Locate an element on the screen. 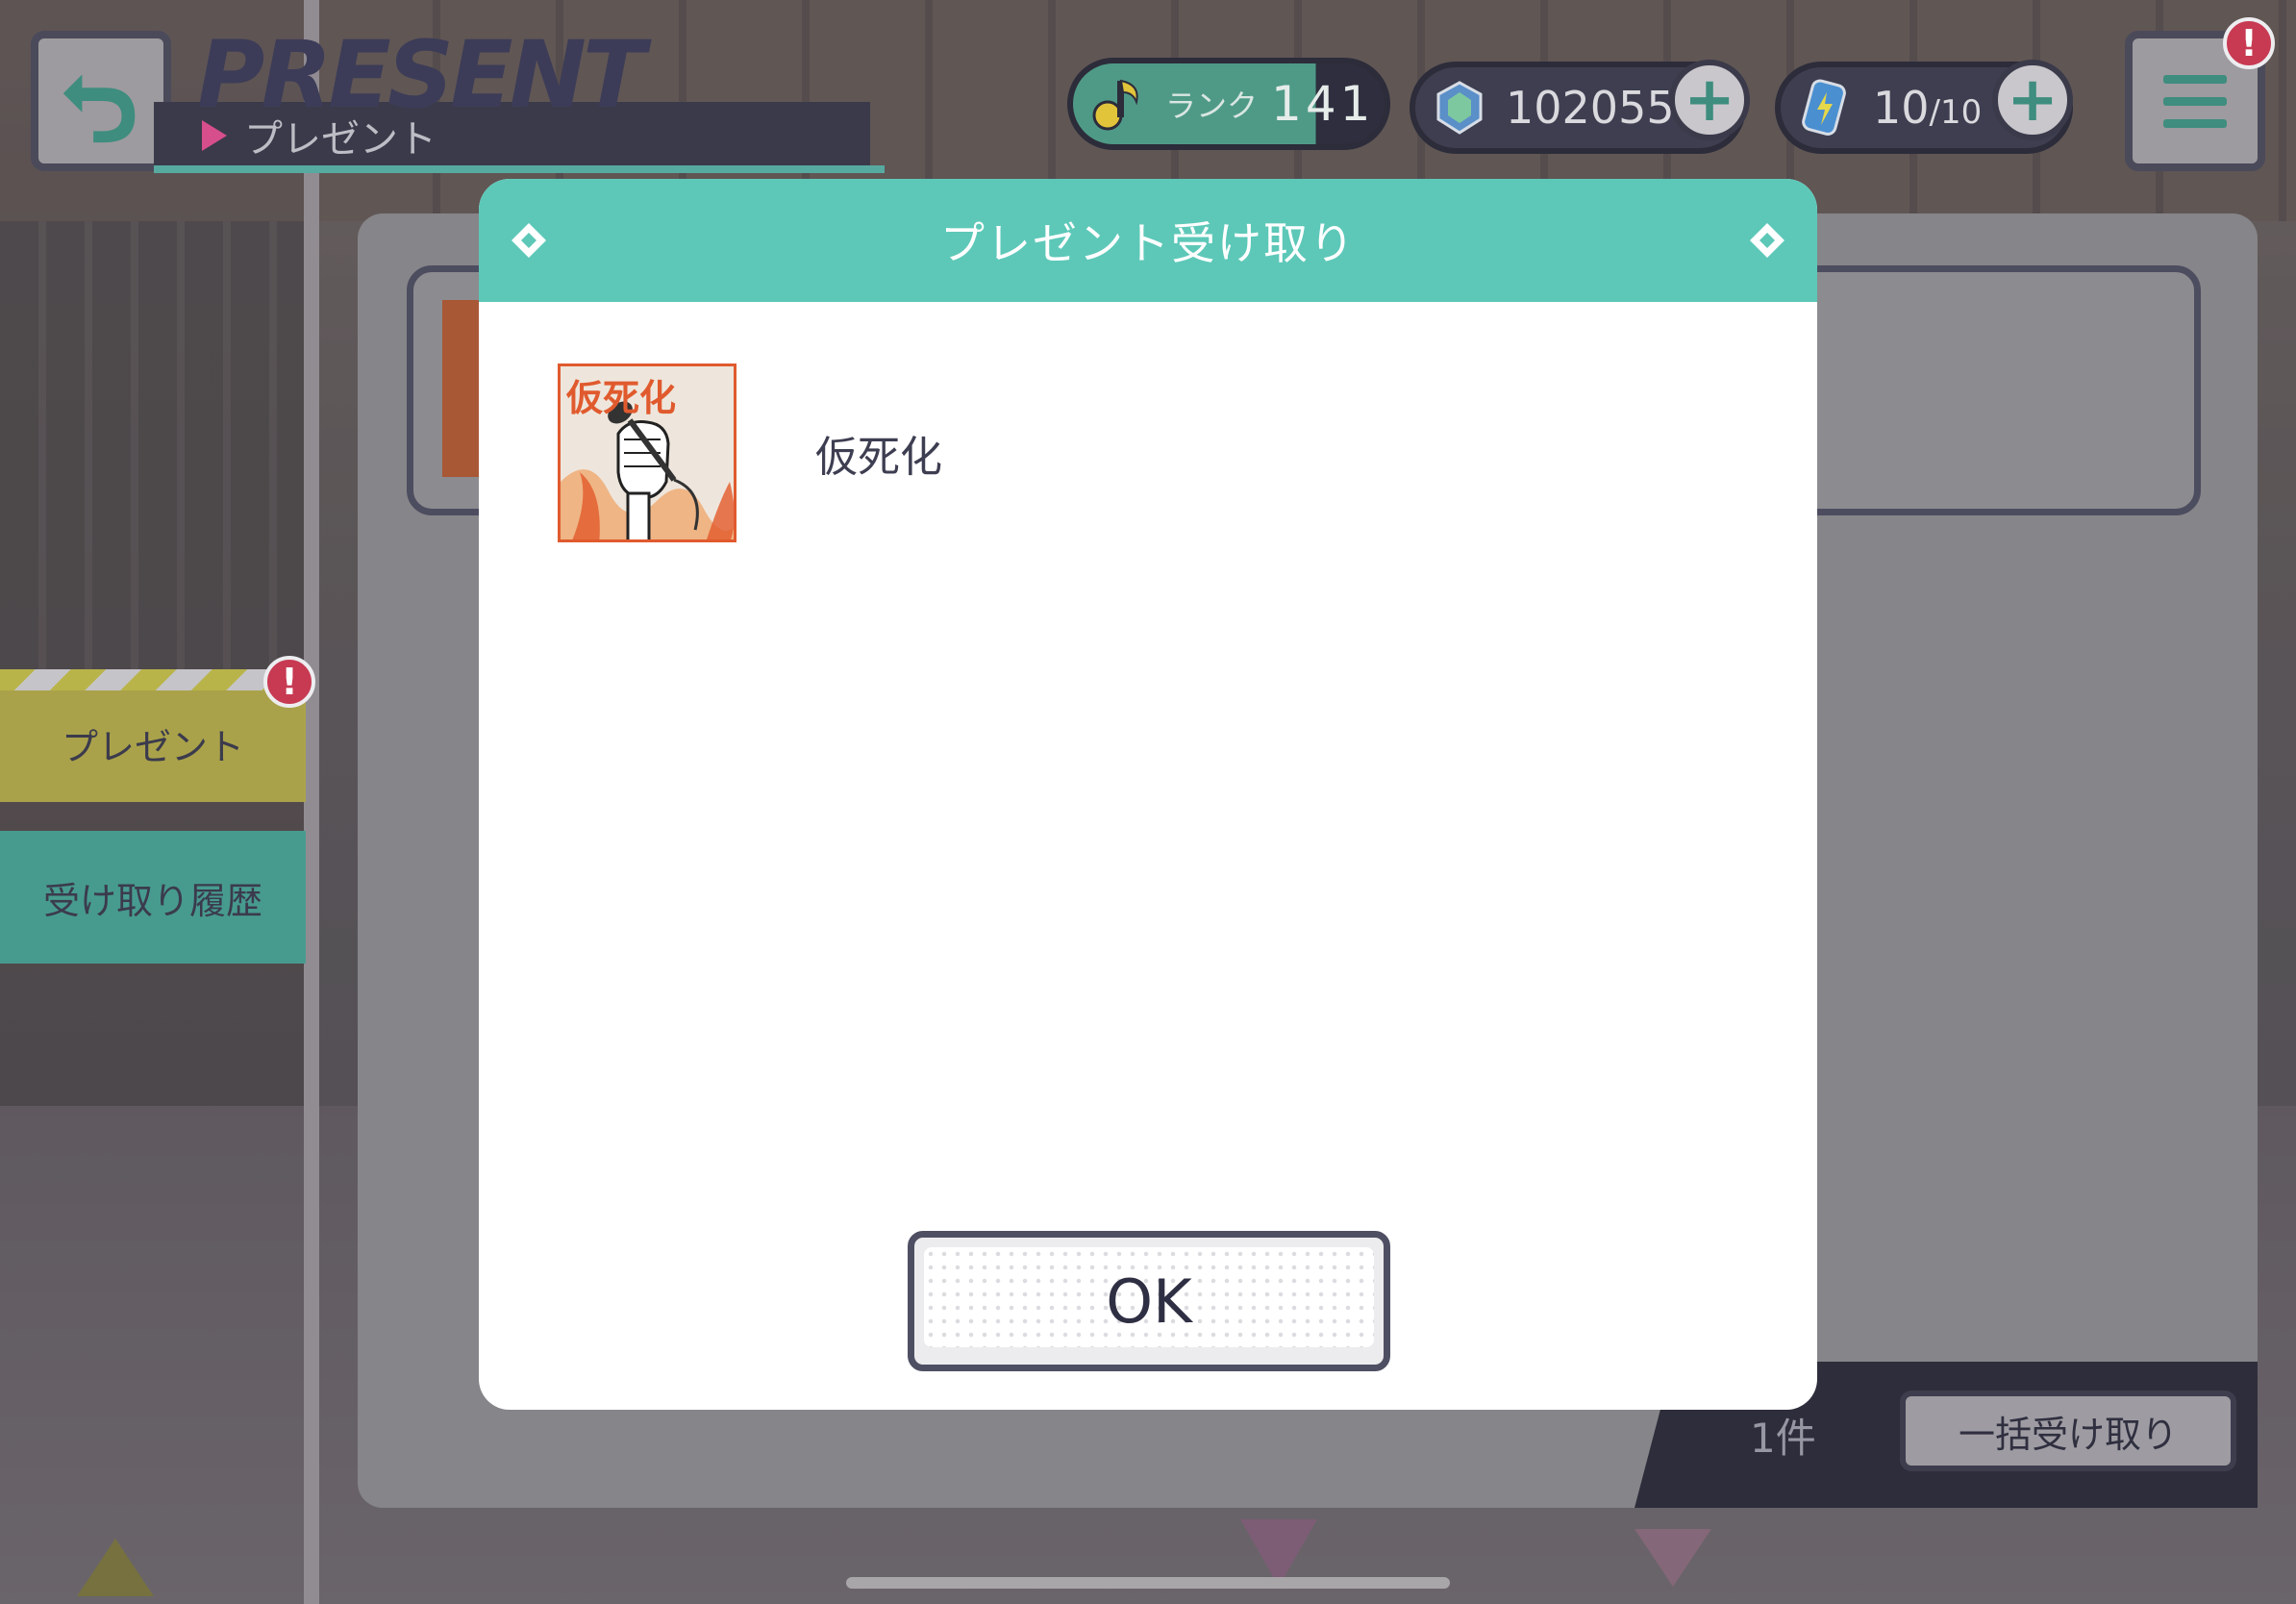 The height and width of the screenshot is (1604, 2296). dialog-header: プレゼント受け取り is located at coordinates (1148, 240).